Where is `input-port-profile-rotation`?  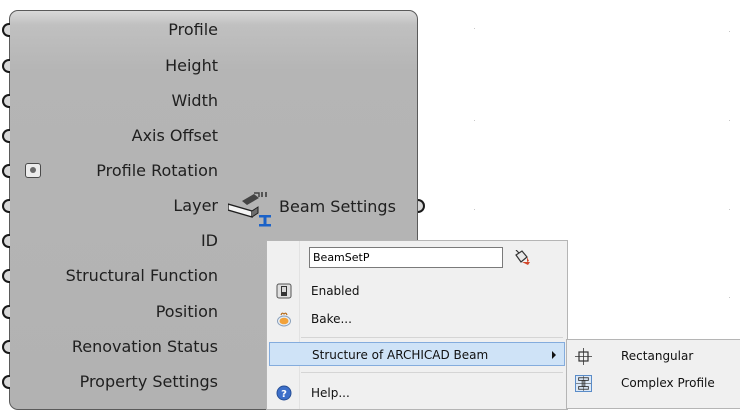 input-port-profile-rotation is located at coordinates (6, 171).